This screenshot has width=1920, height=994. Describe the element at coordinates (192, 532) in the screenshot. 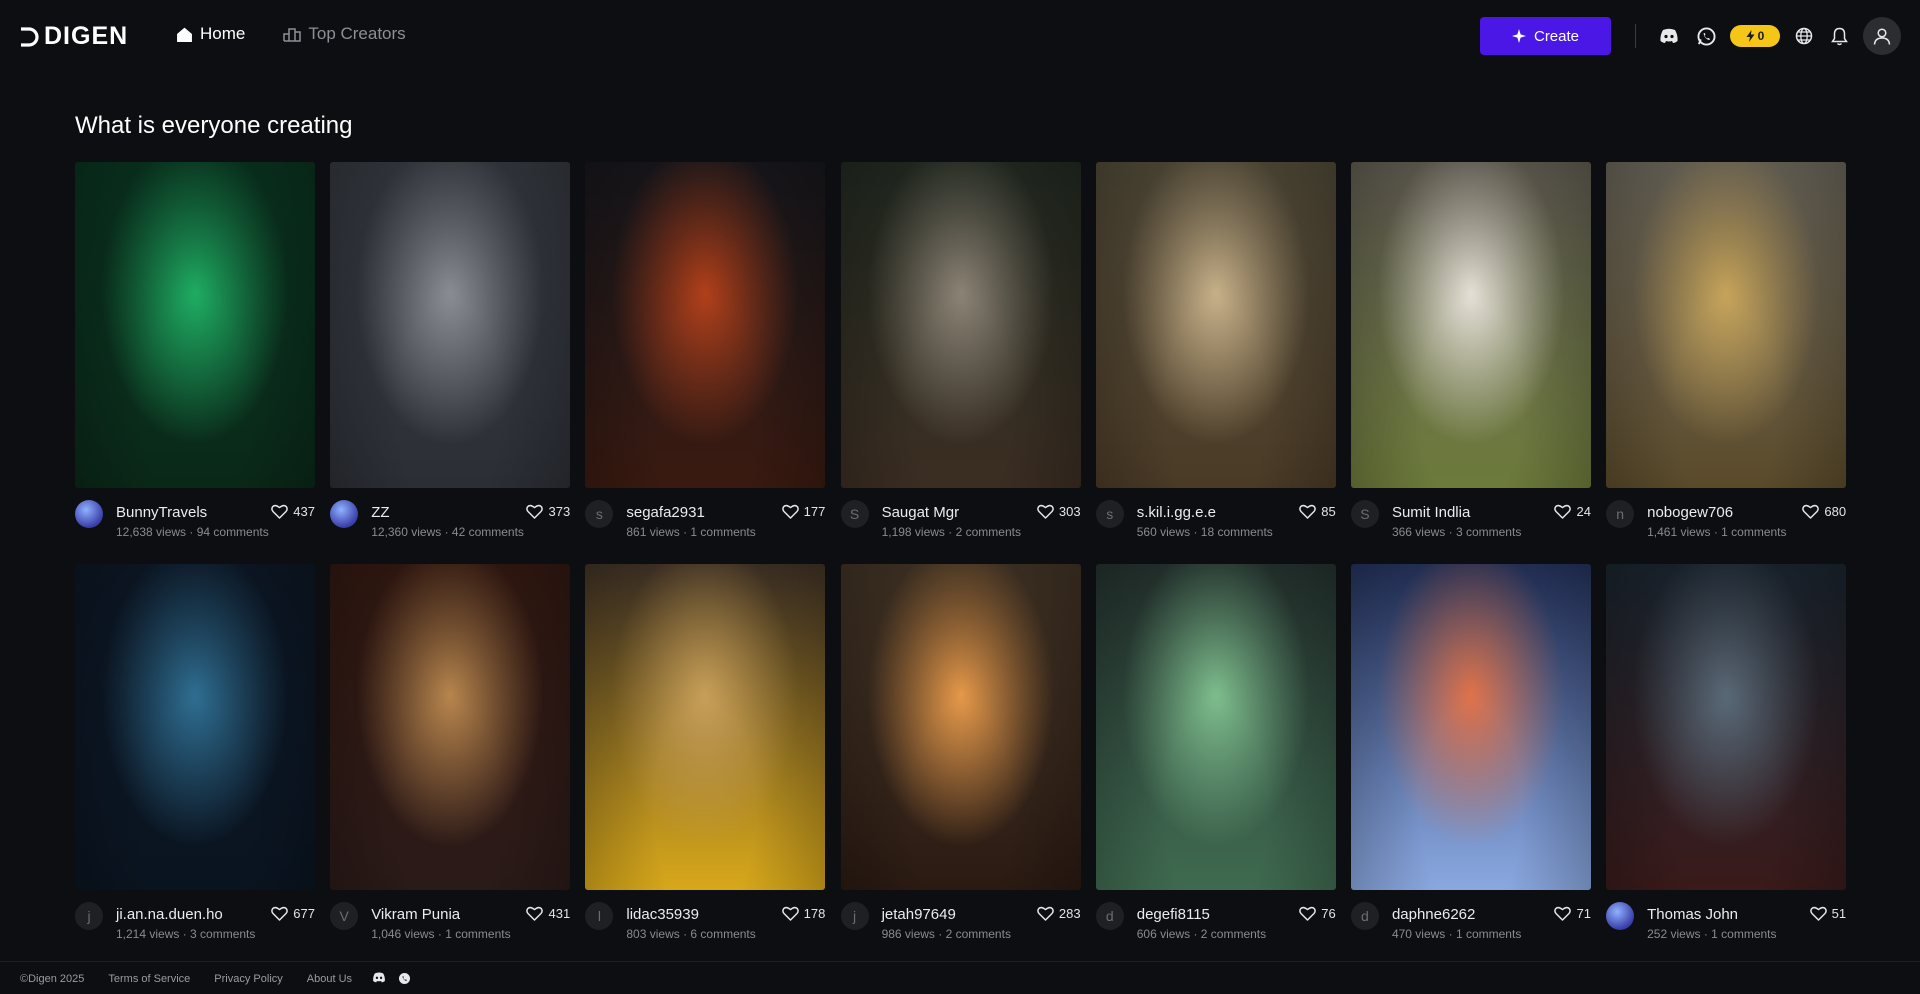

I see `card-stats: 12,638 views · 94 comments` at that location.